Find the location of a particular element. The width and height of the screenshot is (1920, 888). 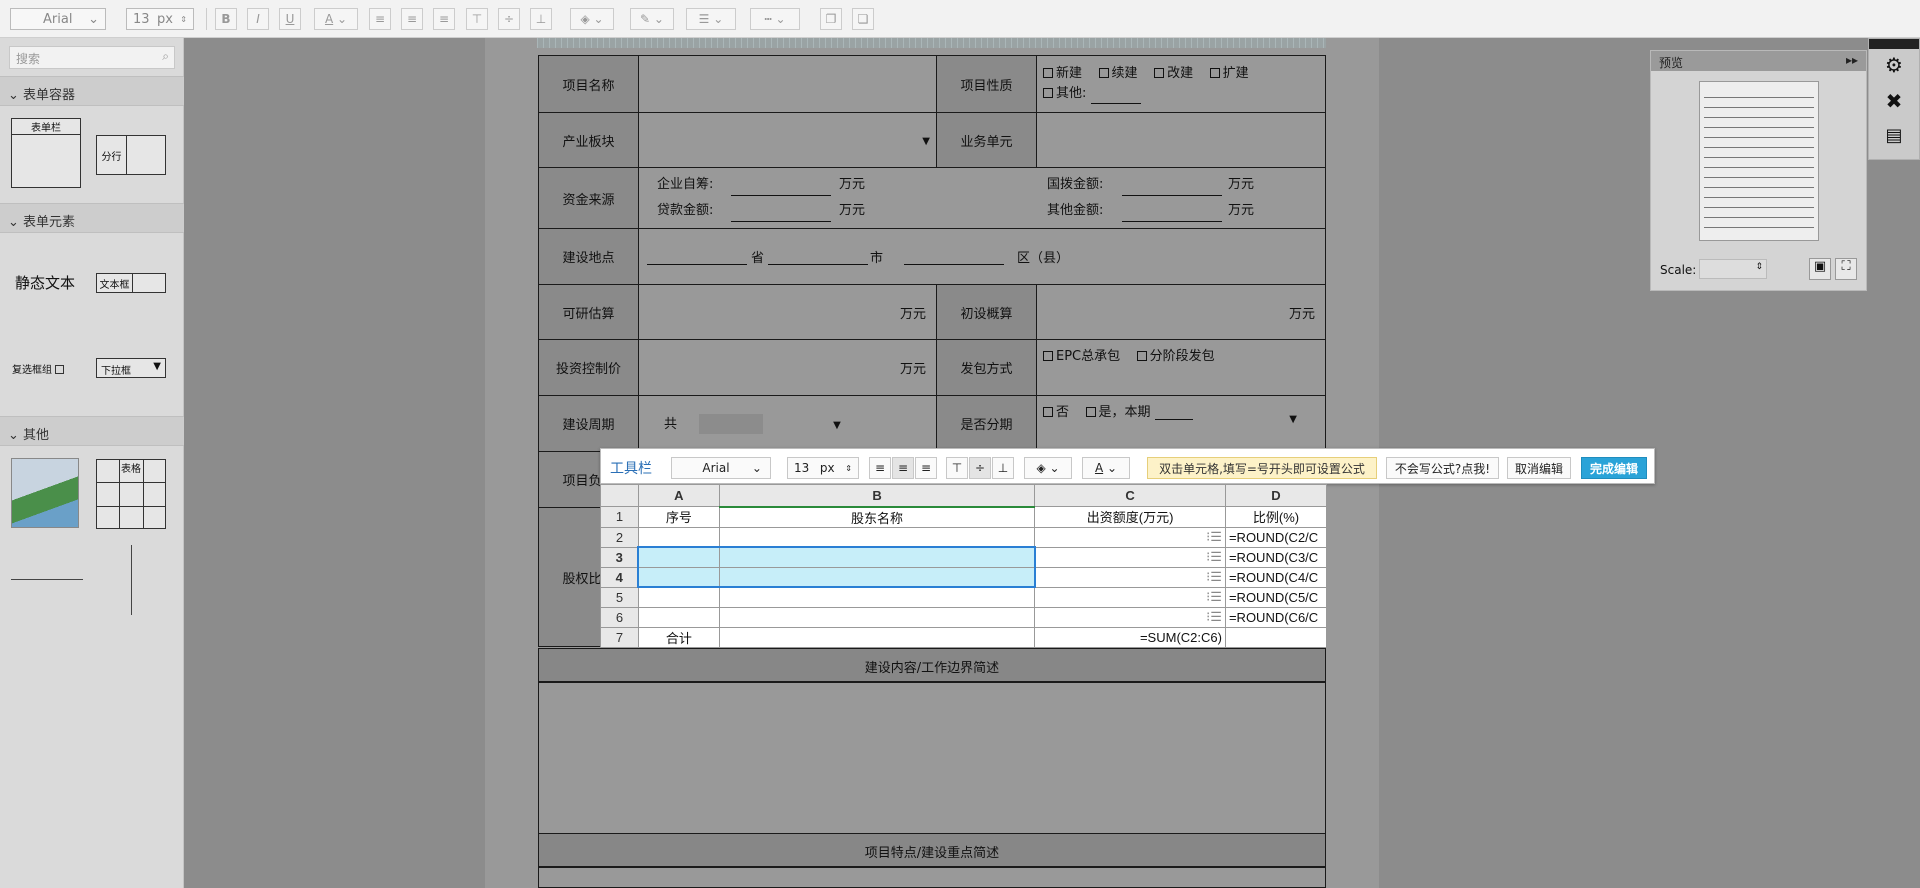

valign-middle-button: ÷ is located at coordinates (509, 19).